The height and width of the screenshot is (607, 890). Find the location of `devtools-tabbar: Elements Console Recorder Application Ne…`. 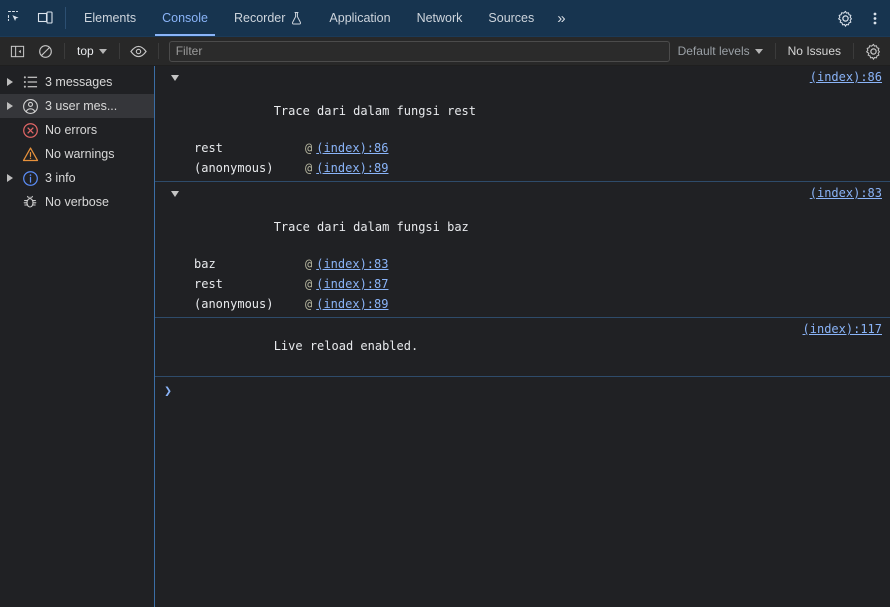

devtools-tabbar: Elements Console Recorder Application Ne… is located at coordinates (445, 18).